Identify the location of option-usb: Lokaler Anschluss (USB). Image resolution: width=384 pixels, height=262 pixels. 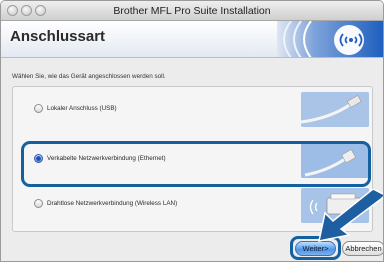
(193, 110).